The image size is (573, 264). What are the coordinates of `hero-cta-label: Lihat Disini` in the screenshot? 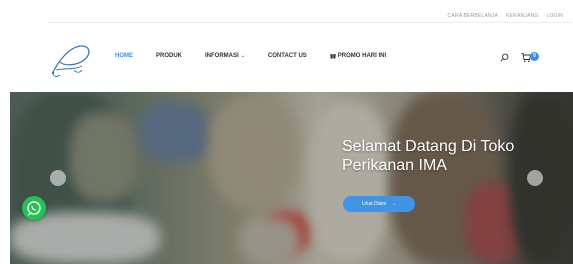 It's located at (374, 204).